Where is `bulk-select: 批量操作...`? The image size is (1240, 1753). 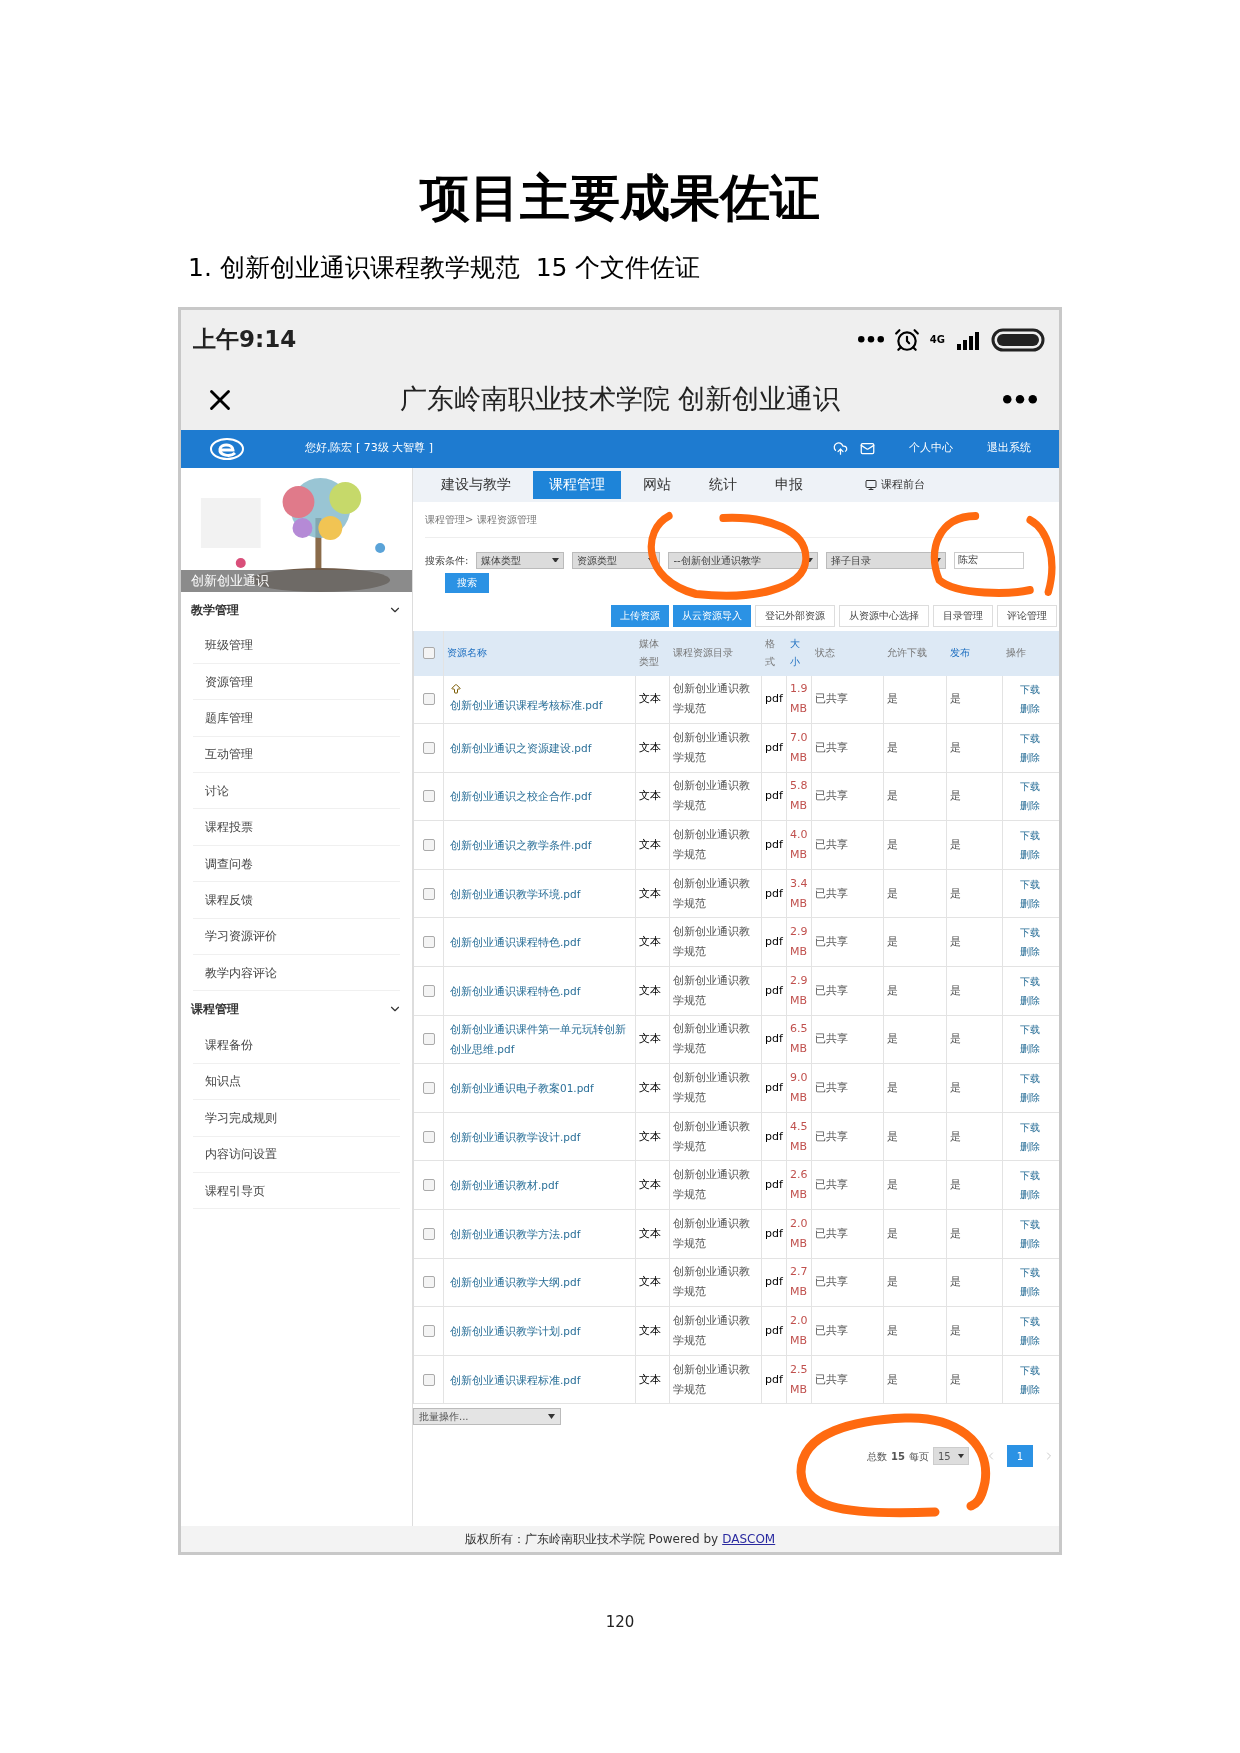
bulk-select: 批量操作... is located at coordinates (487, 1417).